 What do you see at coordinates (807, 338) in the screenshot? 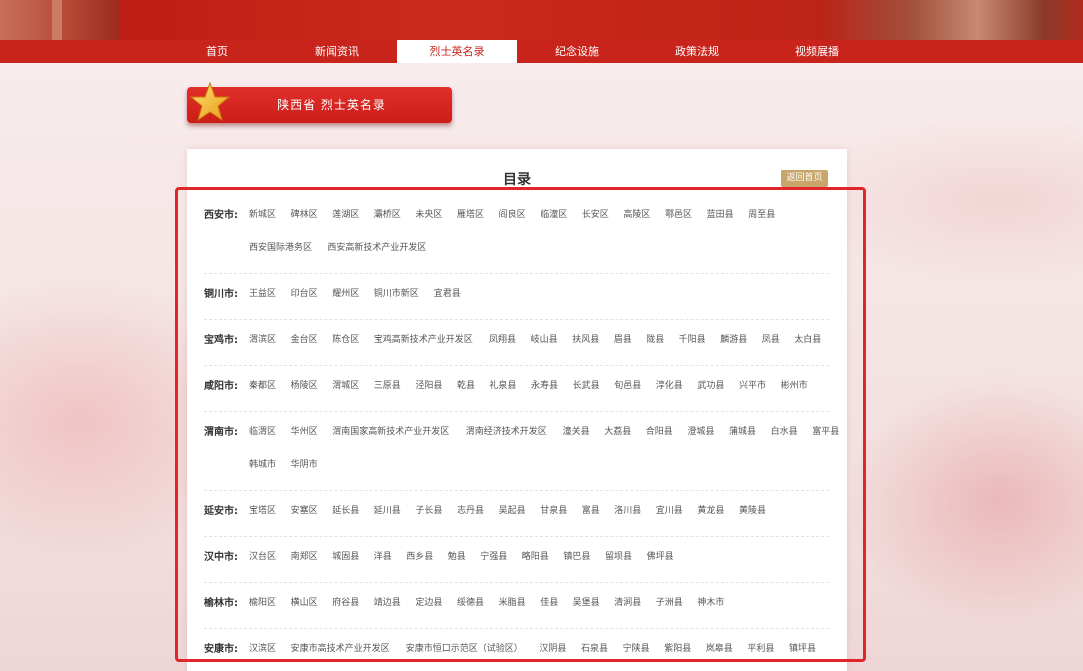
I see `district-link: 太白县` at bounding box center [807, 338].